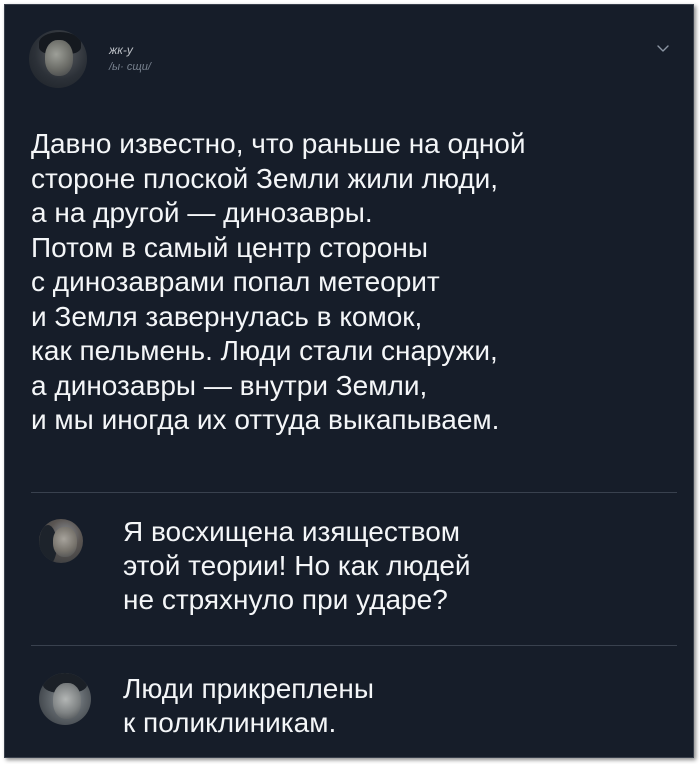  I want to click on author-handle: /ы· сщи/, so click(130, 67).